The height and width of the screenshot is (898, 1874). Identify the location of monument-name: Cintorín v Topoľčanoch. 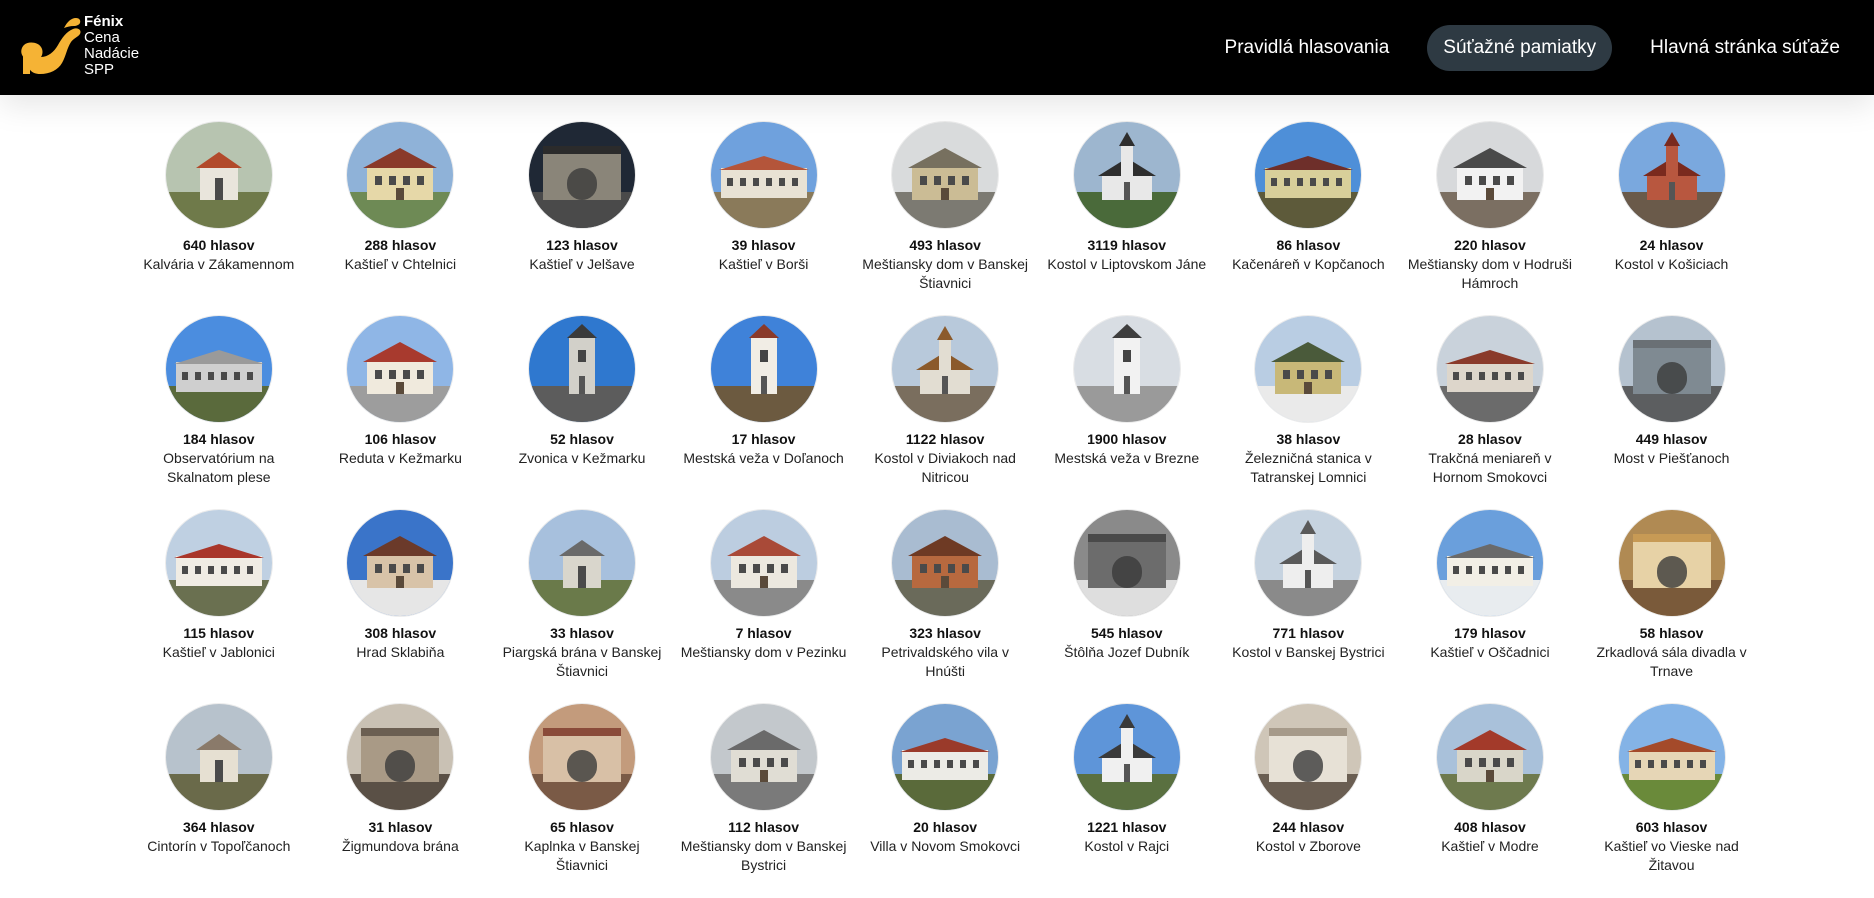
(219, 846).